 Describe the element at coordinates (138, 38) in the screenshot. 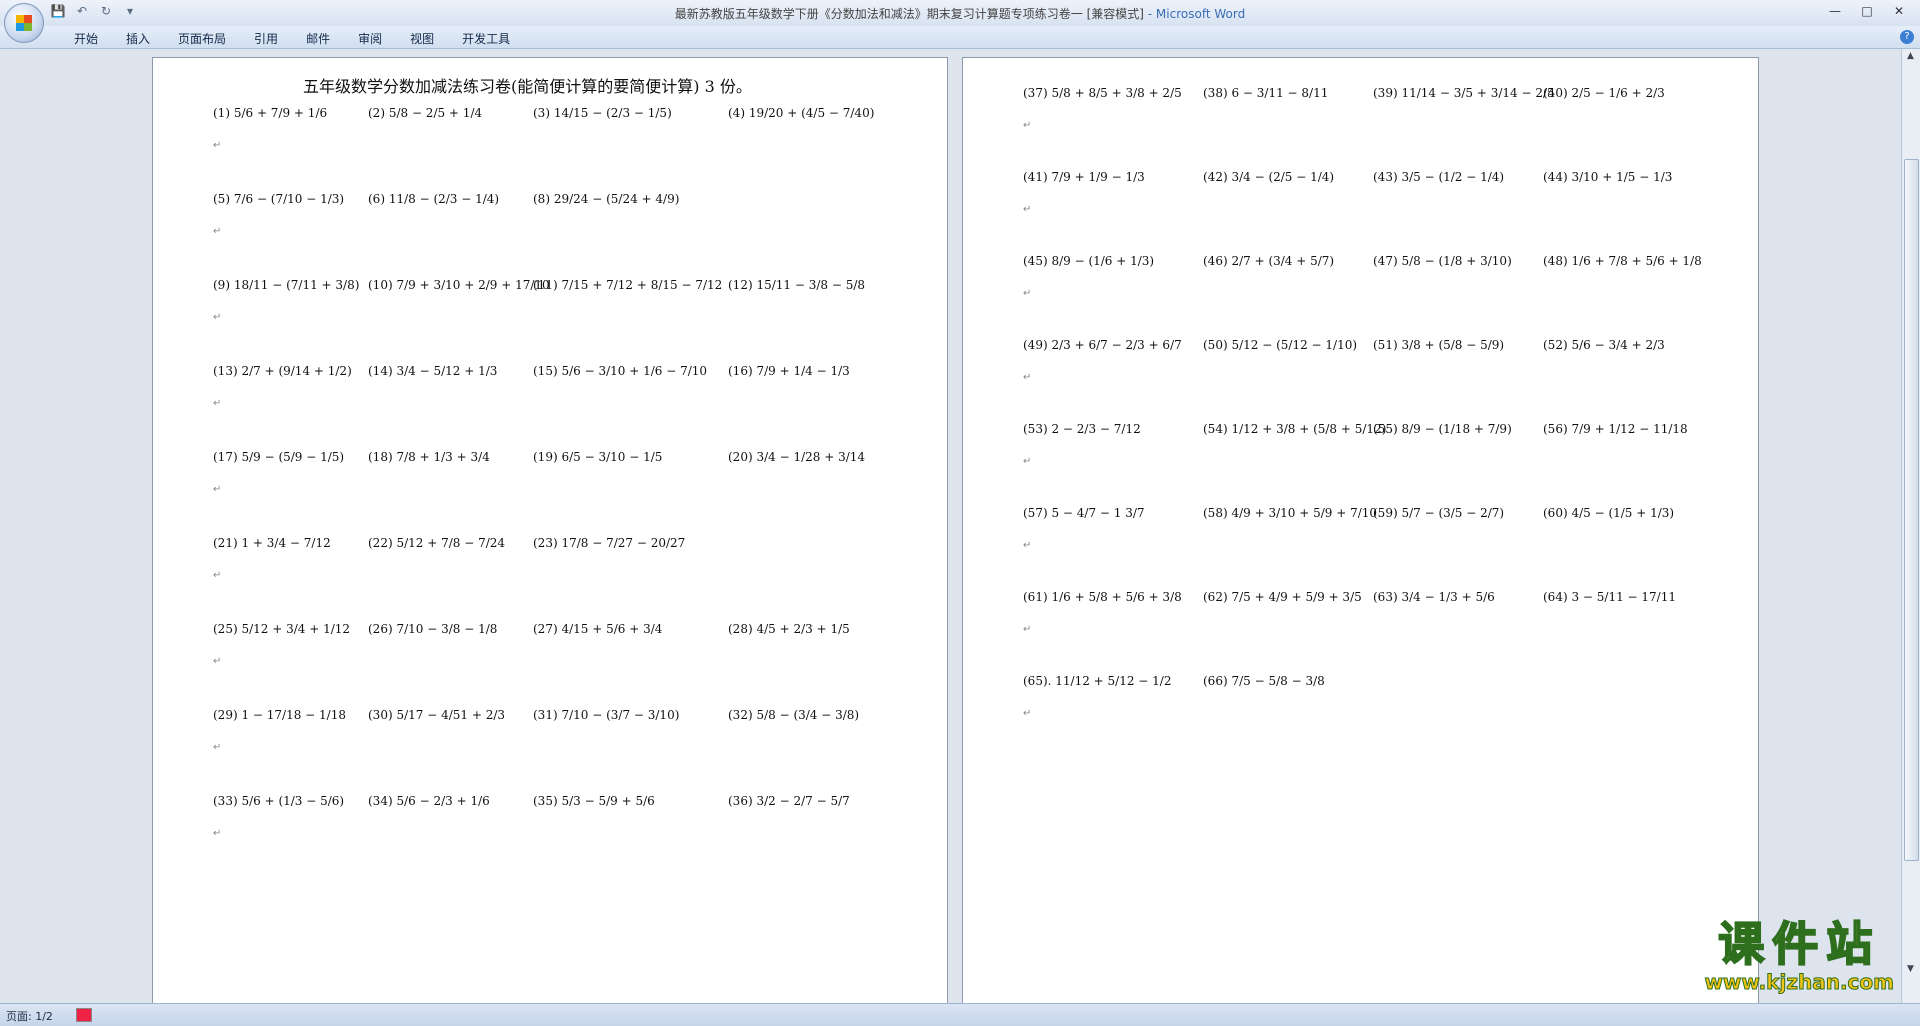

I see `tab-insert: 插入` at that location.